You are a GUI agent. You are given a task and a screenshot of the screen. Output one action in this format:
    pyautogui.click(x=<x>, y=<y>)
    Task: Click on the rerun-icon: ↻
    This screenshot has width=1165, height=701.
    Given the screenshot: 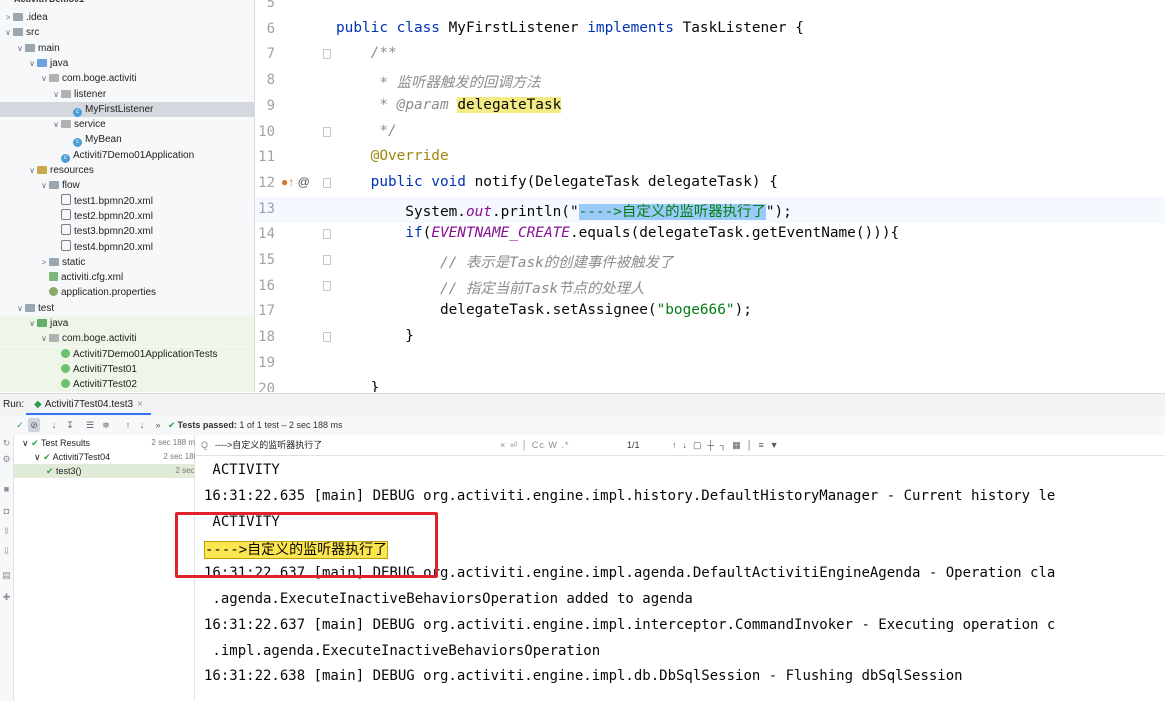 What is the action you would take?
    pyautogui.click(x=6, y=443)
    